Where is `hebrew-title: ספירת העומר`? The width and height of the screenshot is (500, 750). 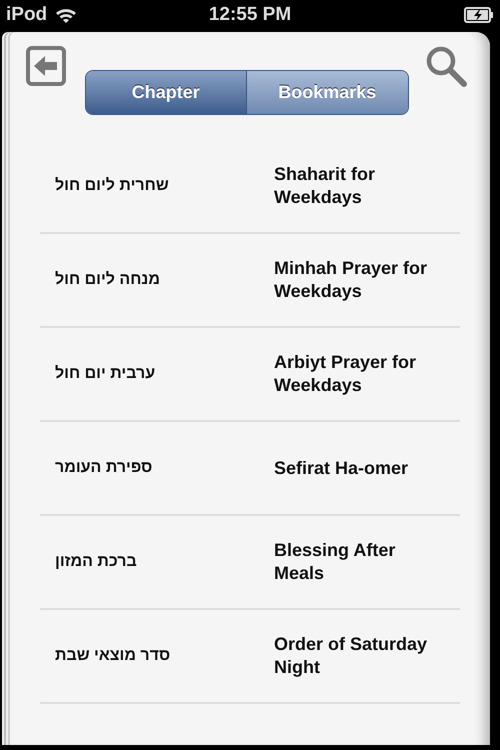
hebrew-title: ספירת העומר is located at coordinates (103, 468).